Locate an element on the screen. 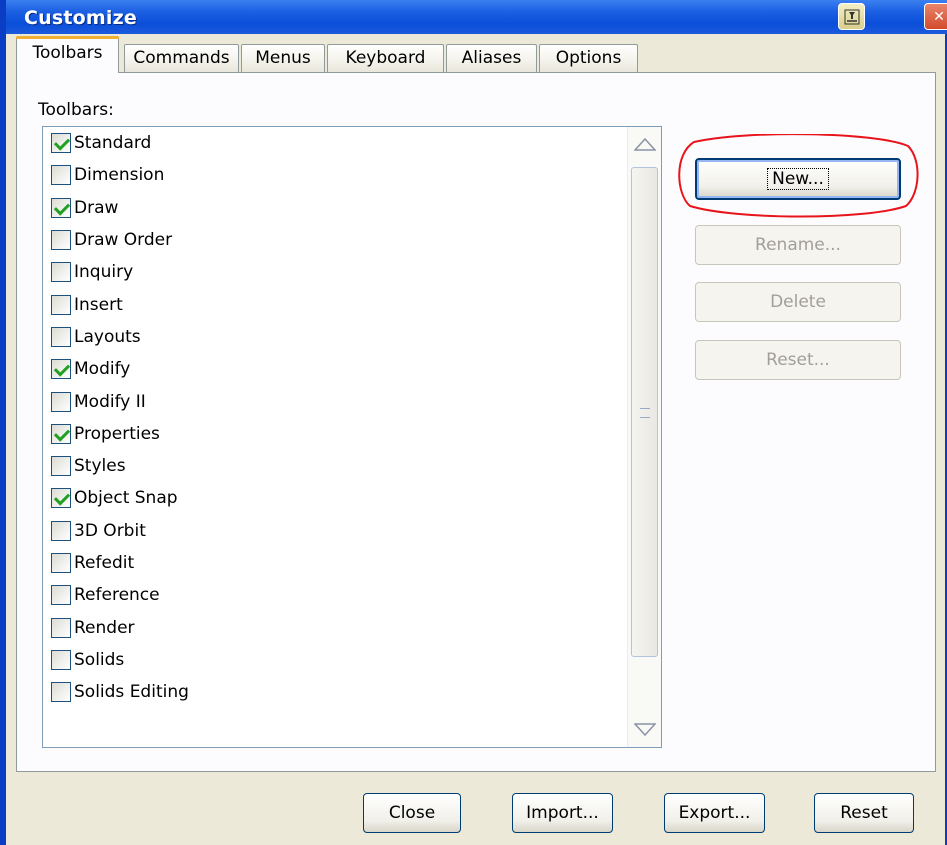 The height and width of the screenshot is (845, 947). toolbar-list-item: 3D Orbit is located at coordinates (335, 531).